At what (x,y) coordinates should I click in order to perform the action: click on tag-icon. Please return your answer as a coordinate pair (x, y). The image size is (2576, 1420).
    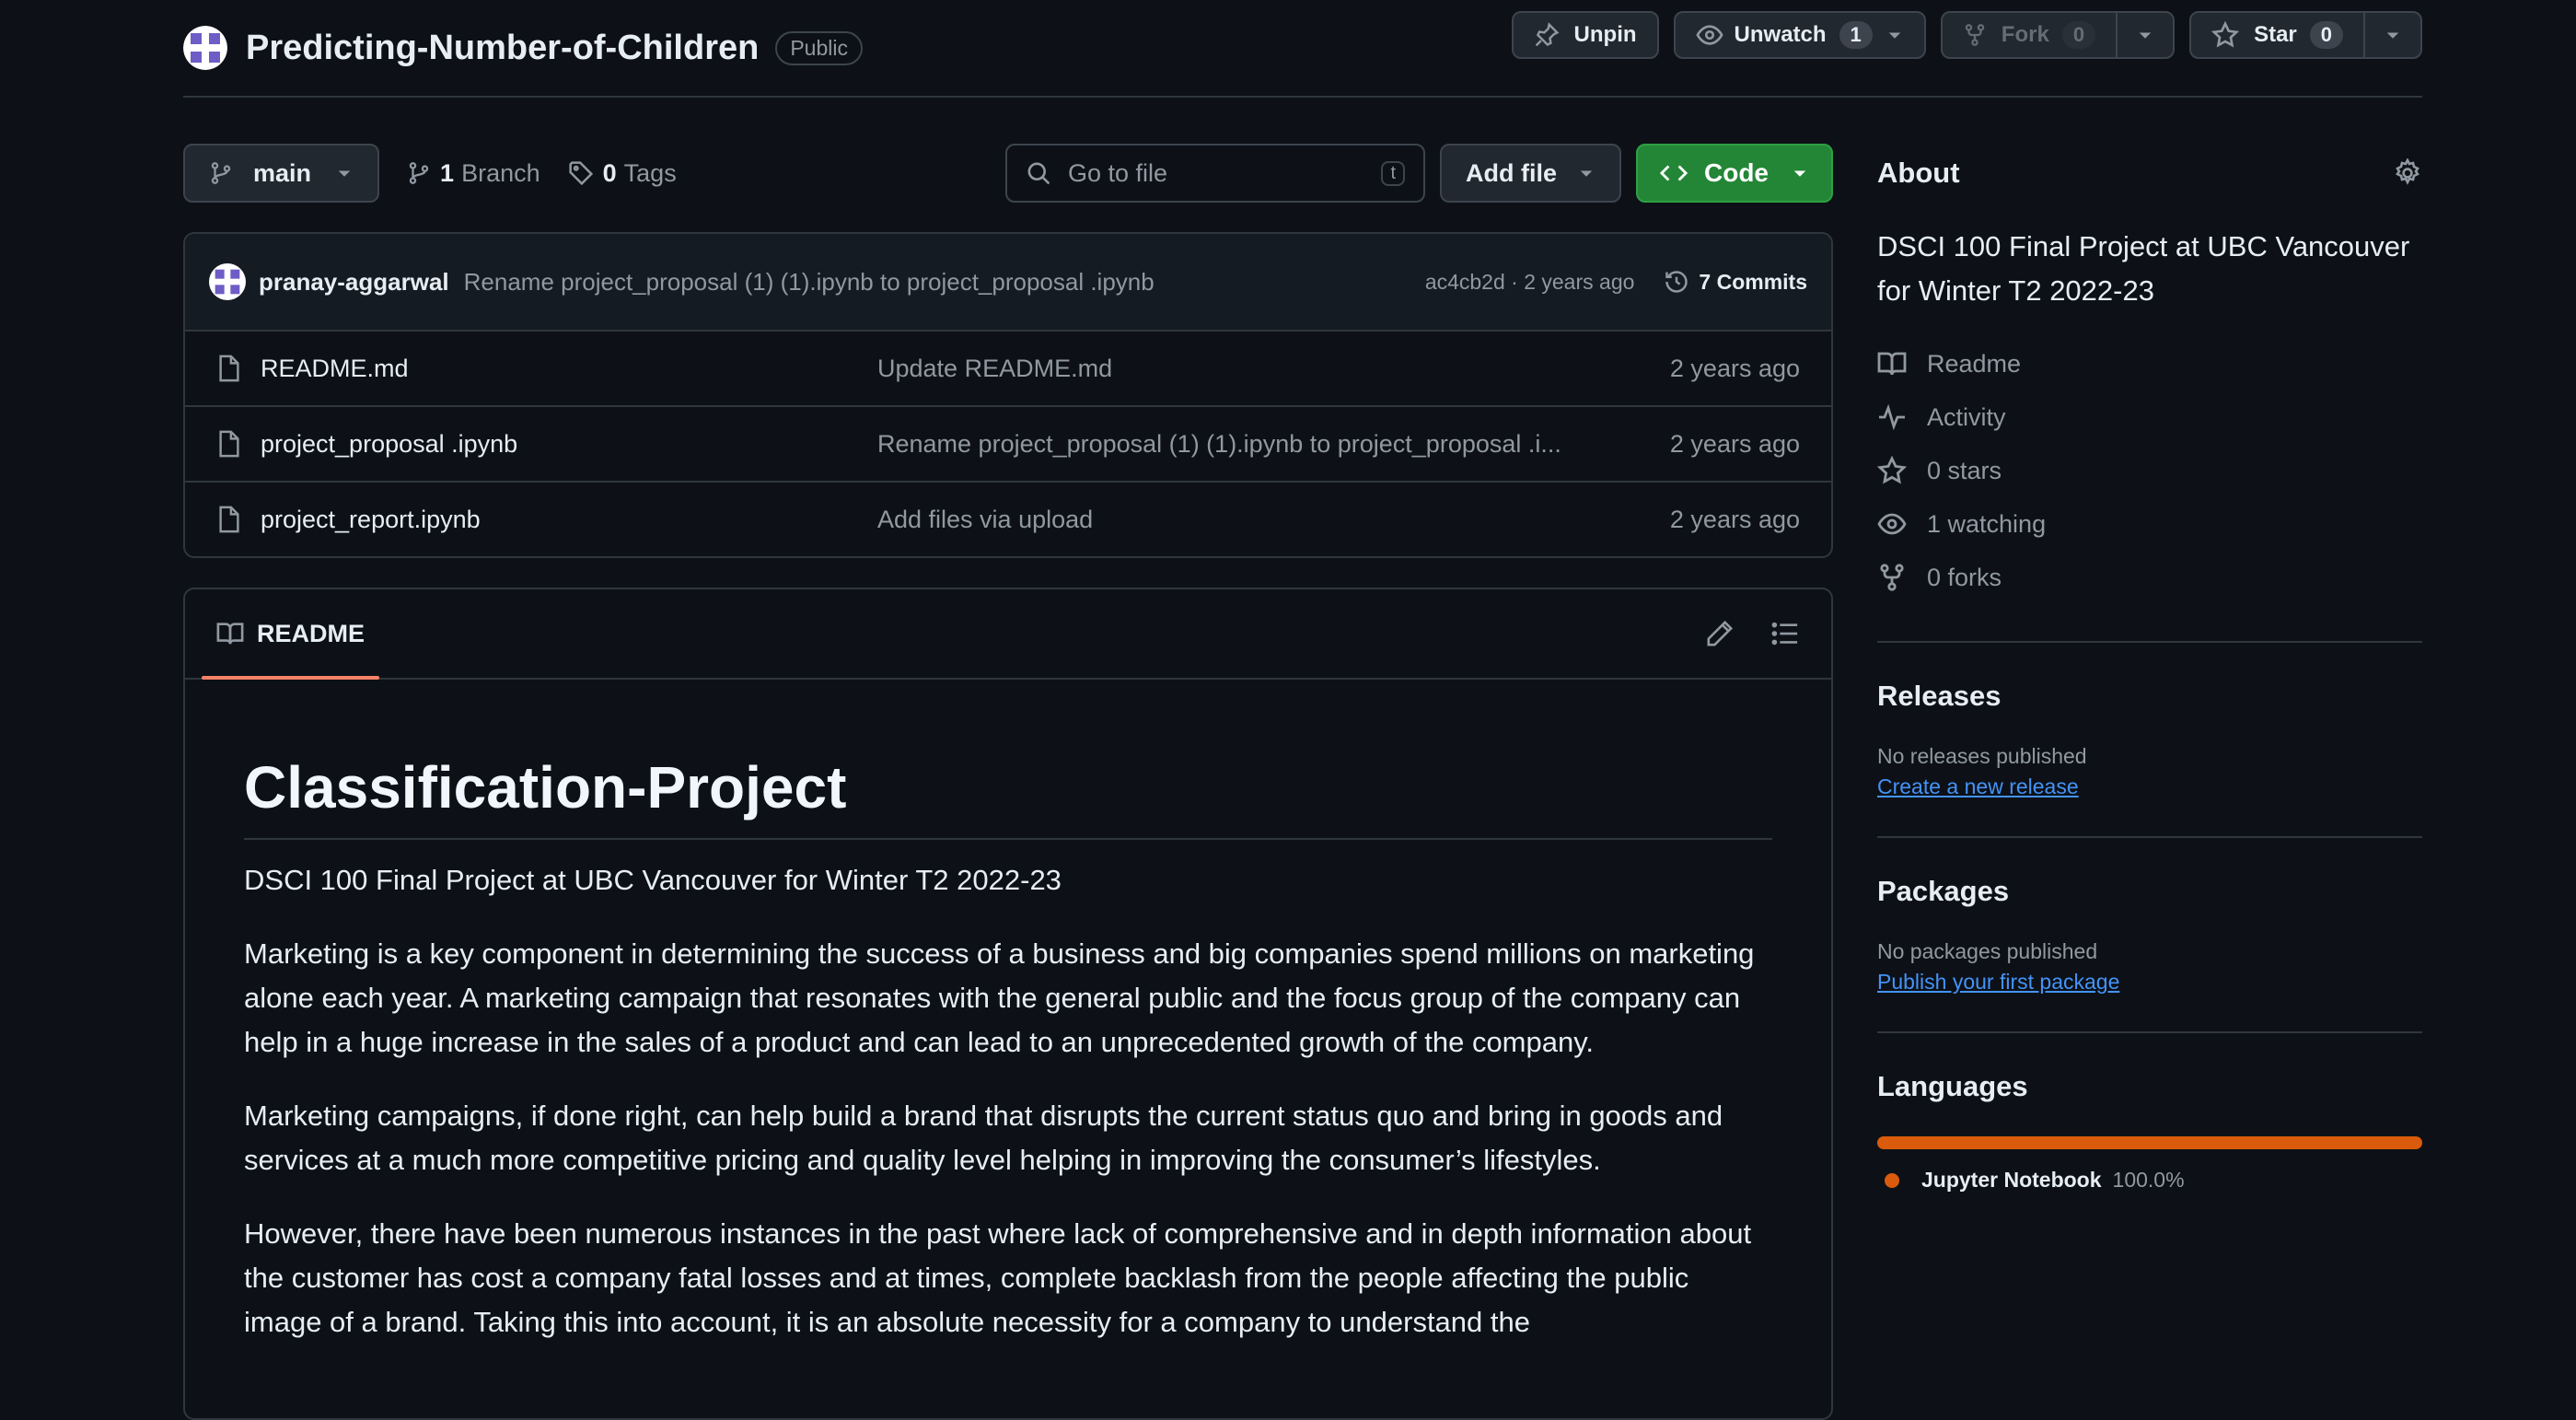
    Looking at the image, I should click on (581, 173).